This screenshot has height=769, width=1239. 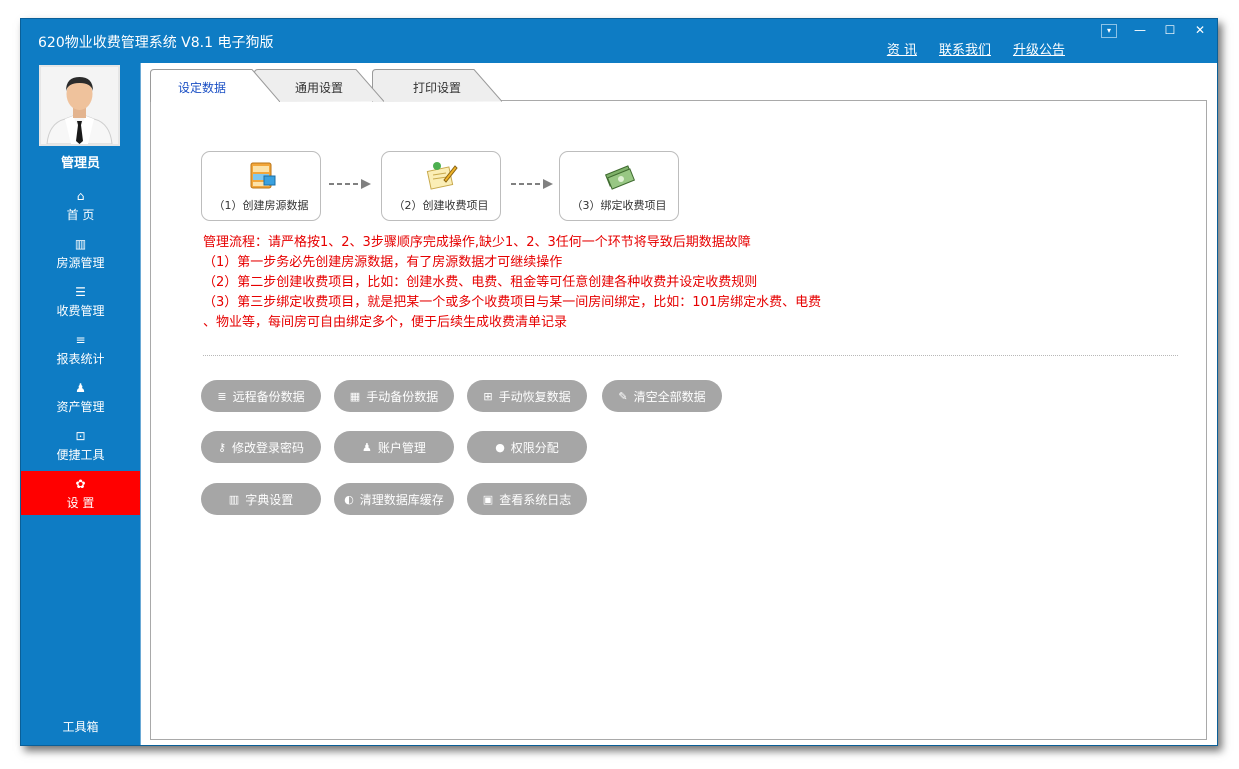 What do you see at coordinates (80, 163) in the screenshot?
I see `user-name: 管理员` at bounding box center [80, 163].